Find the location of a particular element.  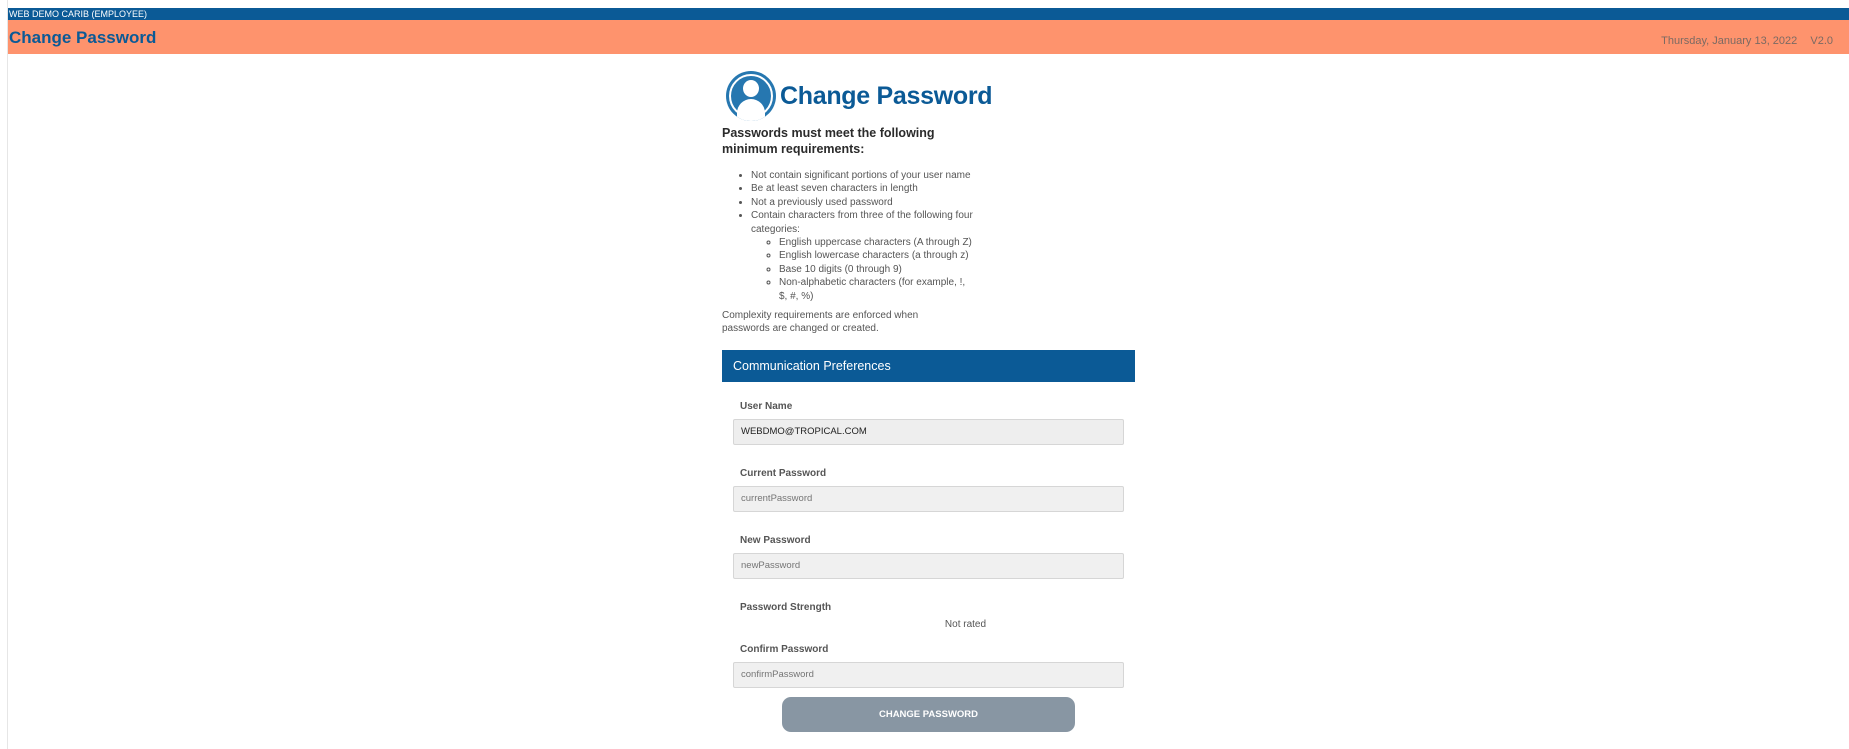

confirm-password-label: Confirm Password is located at coordinates (784, 649).